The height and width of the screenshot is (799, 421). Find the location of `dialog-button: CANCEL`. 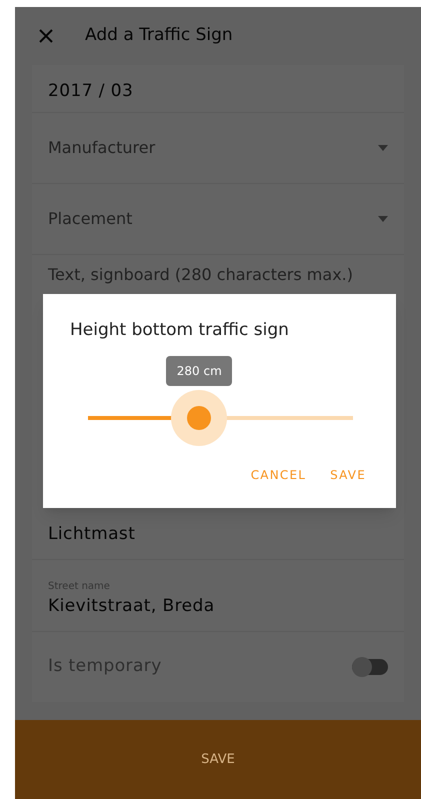

dialog-button: CANCEL is located at coordinates (278, 475).